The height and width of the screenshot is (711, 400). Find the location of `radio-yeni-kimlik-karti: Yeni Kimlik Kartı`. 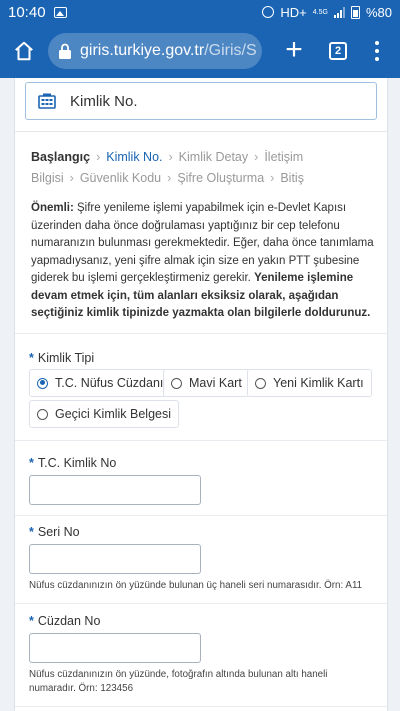

radio-yeni-kimlik-karti: Yeni Kimlik Kartı is located at coordinates (309, 383).